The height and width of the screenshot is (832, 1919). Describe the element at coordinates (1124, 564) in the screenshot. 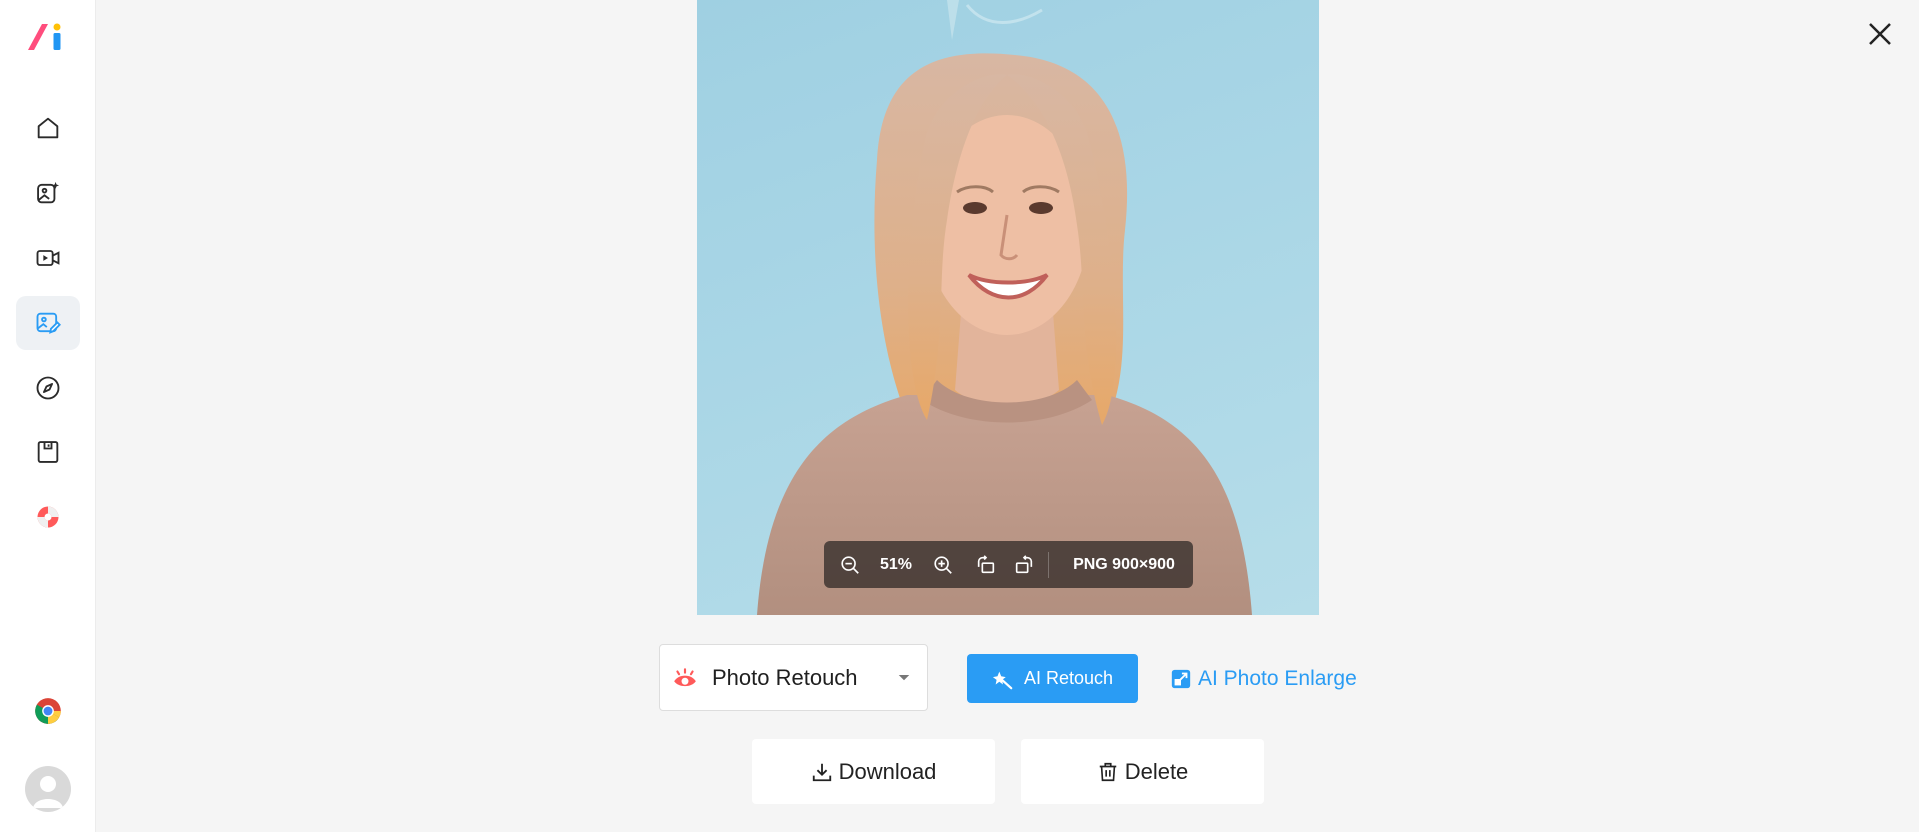

I see `image-format-info: PNG 900×900` at that location.